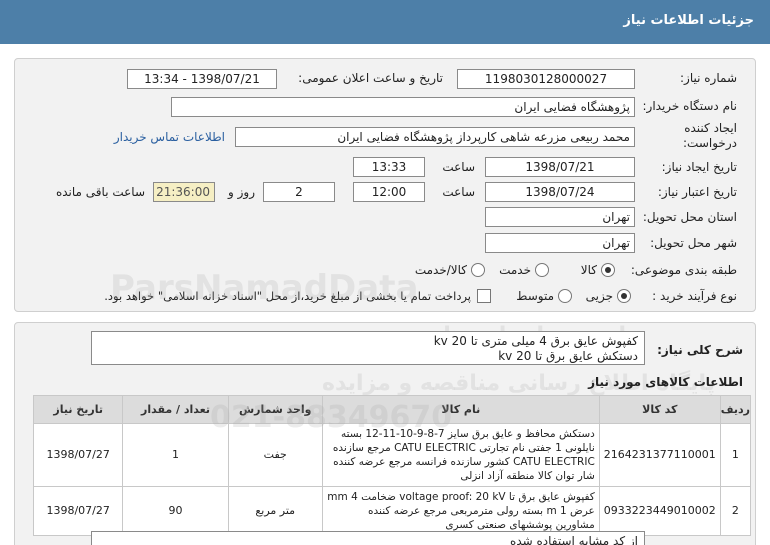 This screenshot has height=545, width=770. What do you see at coordinates (484, 296) in the screenshot?
I see `treasury-payment-checkbox` at bounding box center [484, 296].